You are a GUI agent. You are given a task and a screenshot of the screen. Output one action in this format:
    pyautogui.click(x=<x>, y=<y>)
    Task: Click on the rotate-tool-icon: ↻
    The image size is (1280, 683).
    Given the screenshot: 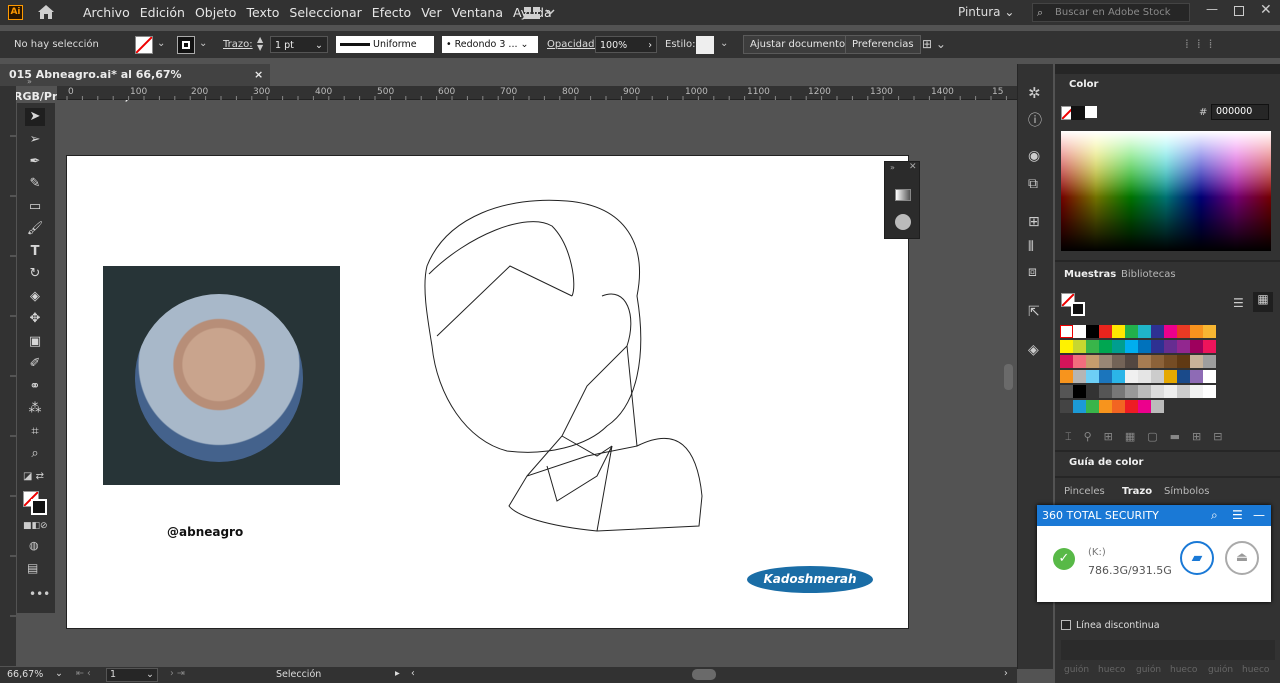 What is the action you would take?
    pyautogui.click(x=35, y=274)
    